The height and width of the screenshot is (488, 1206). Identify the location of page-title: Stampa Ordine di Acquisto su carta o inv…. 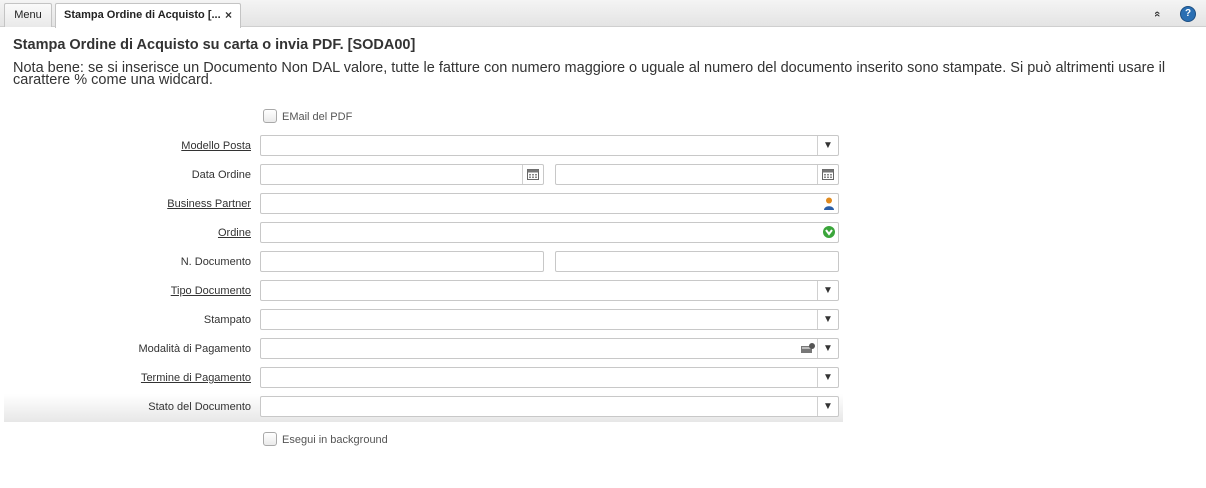
(214, 45).